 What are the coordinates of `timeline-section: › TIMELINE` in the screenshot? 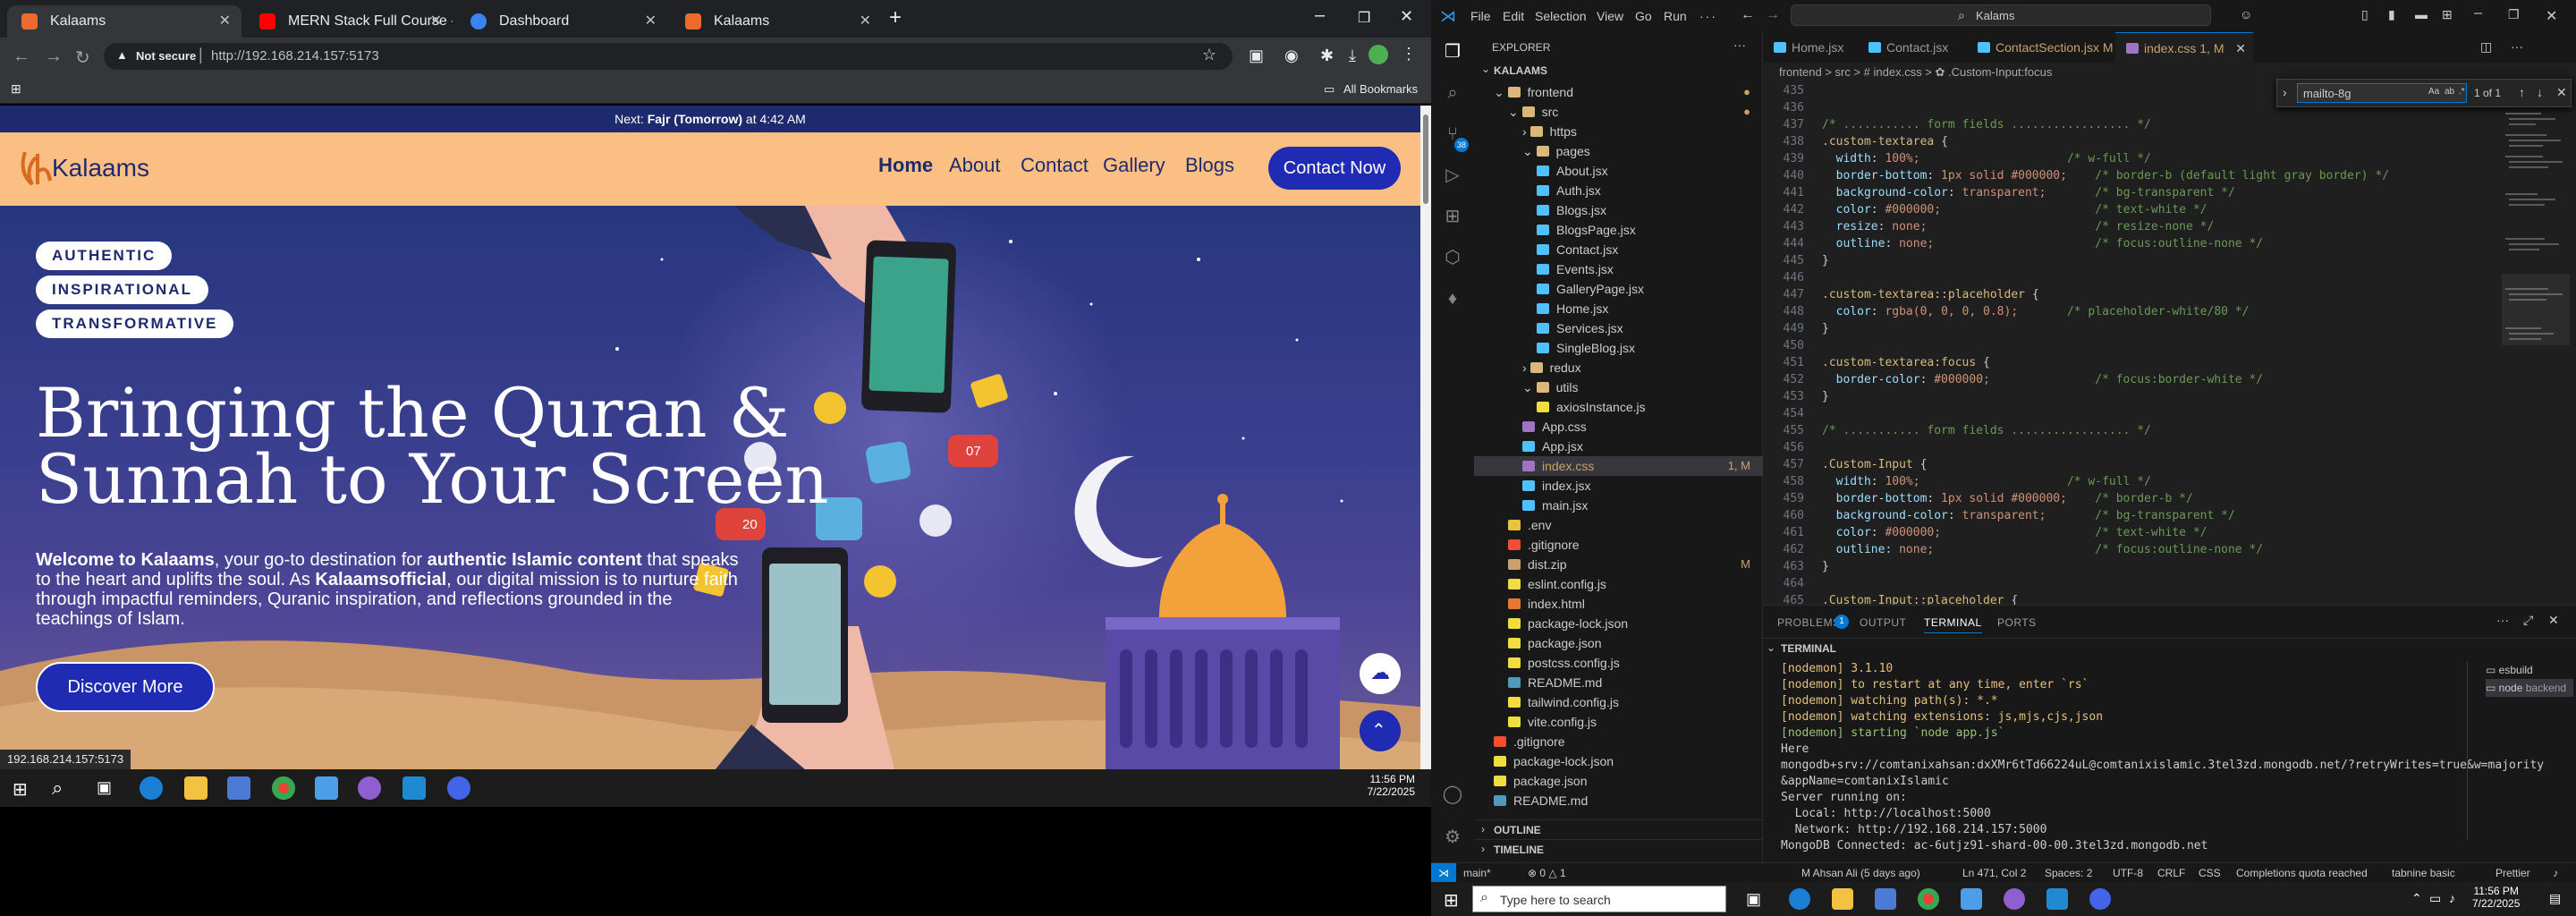 It's located at (1618, 849).